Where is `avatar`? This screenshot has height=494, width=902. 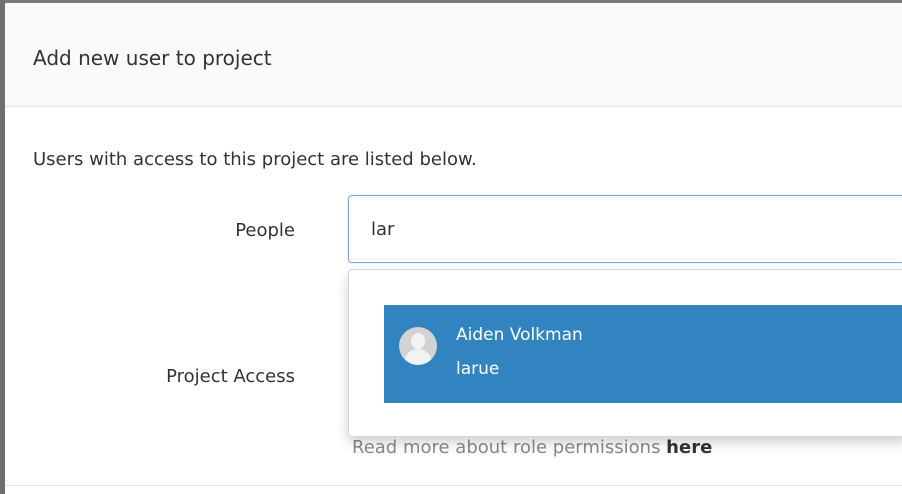 avatar is located at coordinates (418, 346).